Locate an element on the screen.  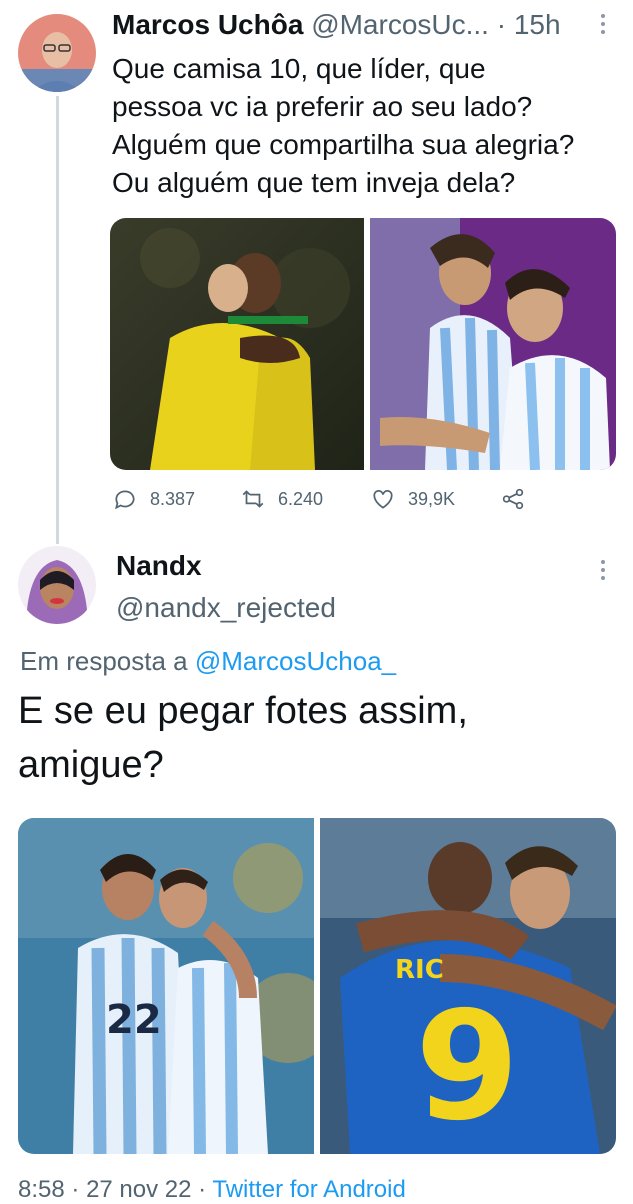
like-button: 39,9K is located at coordinates (412, 499).